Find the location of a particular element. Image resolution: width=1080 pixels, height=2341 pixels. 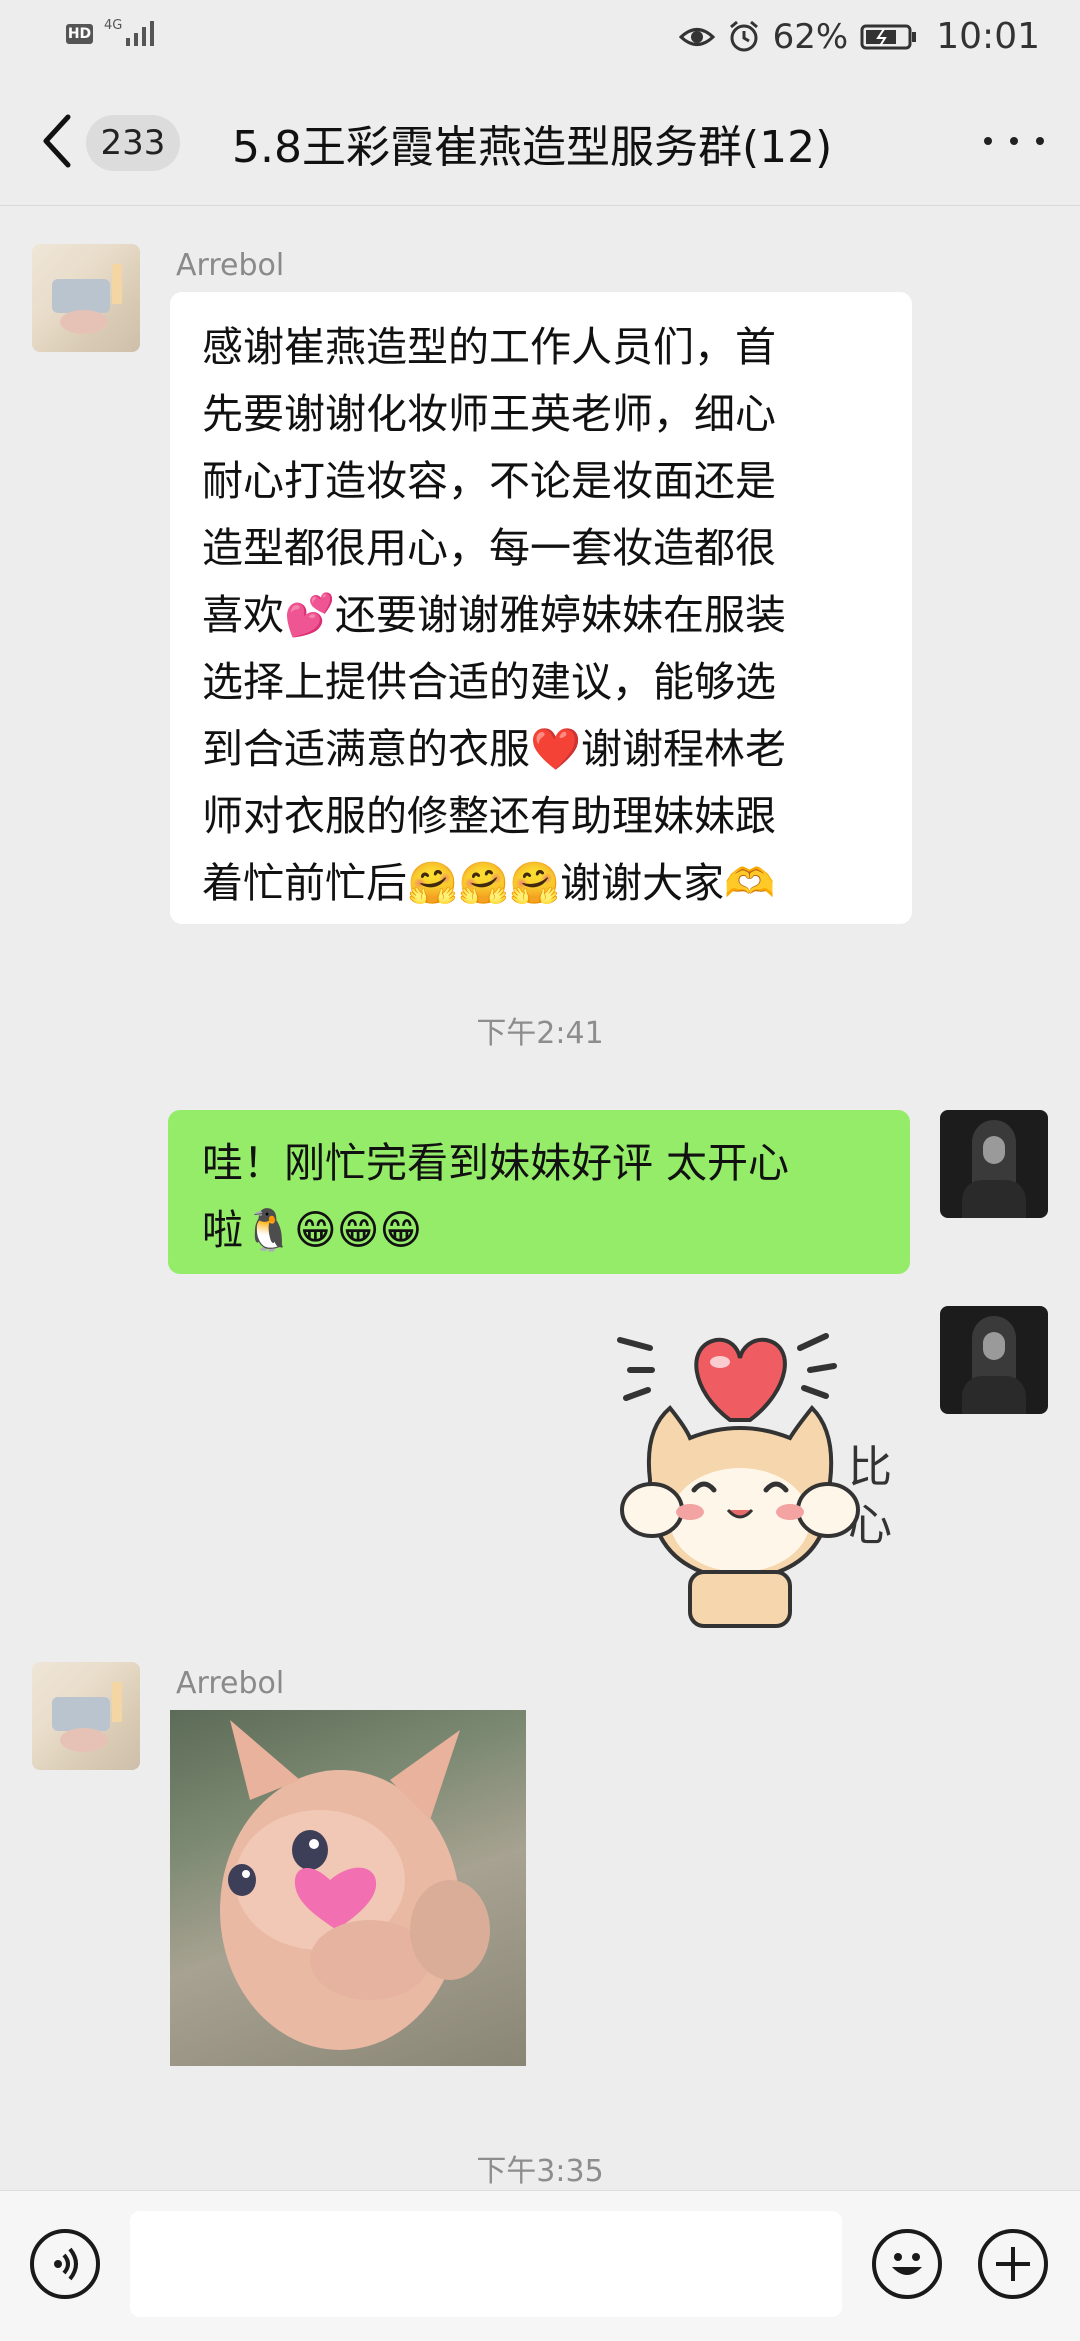

plus-icon is located at coordinates (1013, 2264).